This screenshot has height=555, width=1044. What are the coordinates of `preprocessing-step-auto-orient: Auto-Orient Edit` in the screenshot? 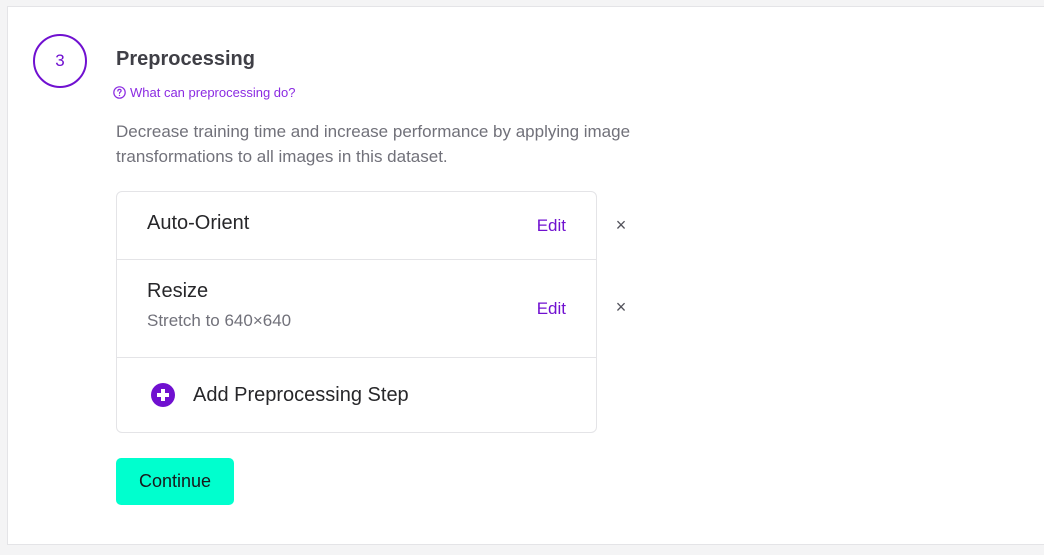 It's located at (356, 226).